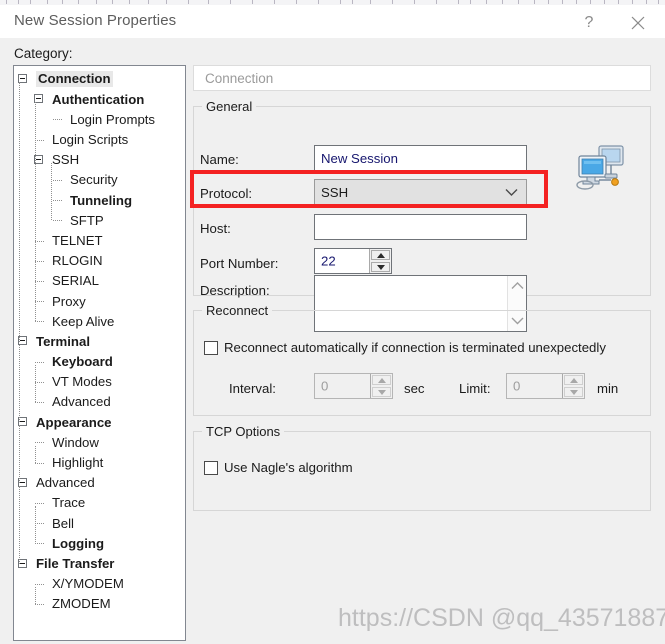  What do you see at coordinates (99, 160) in the screenshot?
I see `tree-item-ssh: SSH` at bounding box center [99, 160].